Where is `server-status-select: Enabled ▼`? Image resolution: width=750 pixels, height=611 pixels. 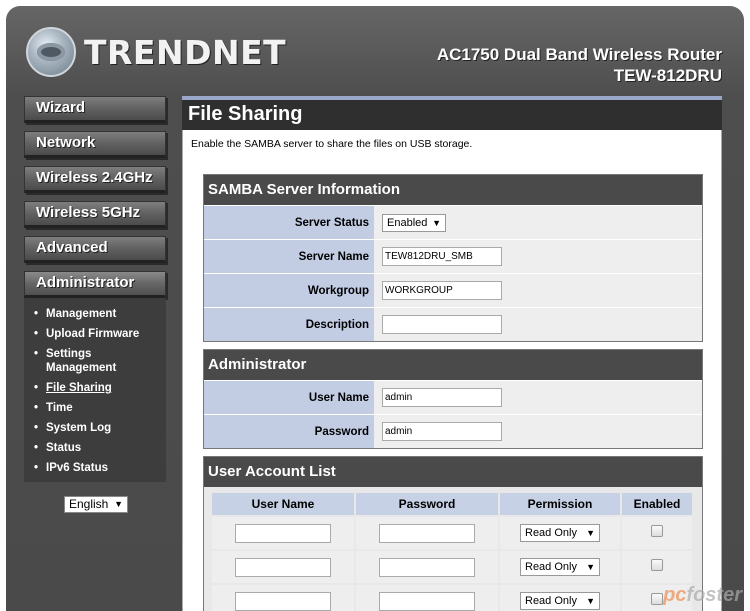 server-status-select: Enabled ▼ is located at coordinates (414, 222).